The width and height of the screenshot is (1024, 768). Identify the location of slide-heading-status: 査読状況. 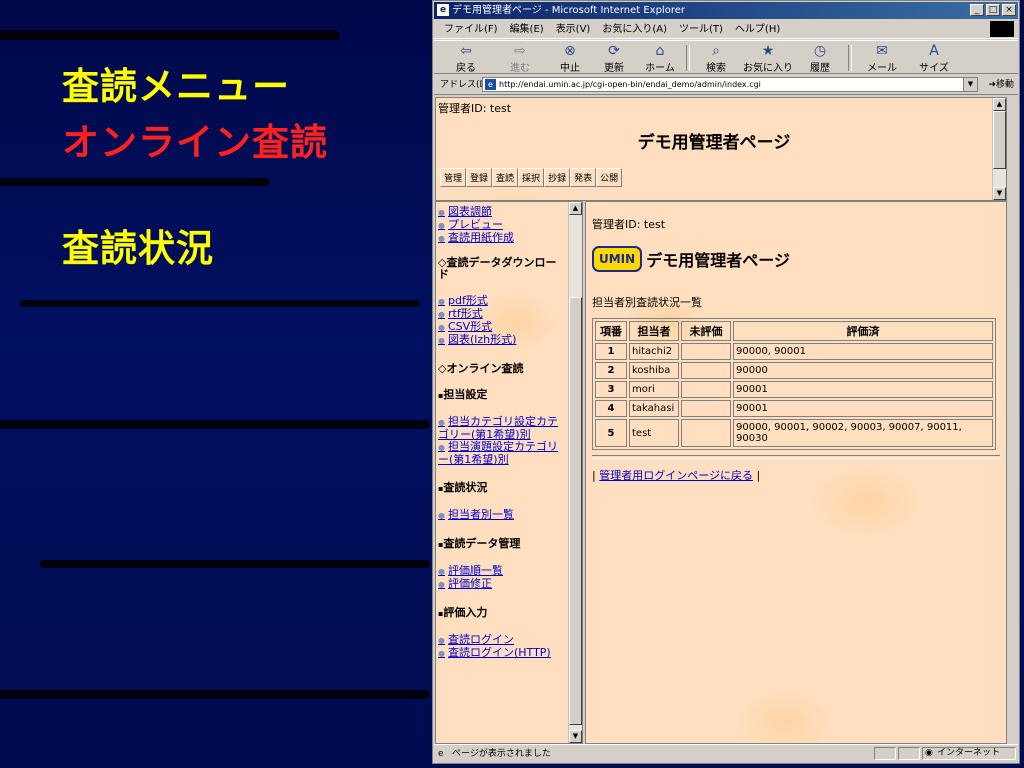
(138, 248).